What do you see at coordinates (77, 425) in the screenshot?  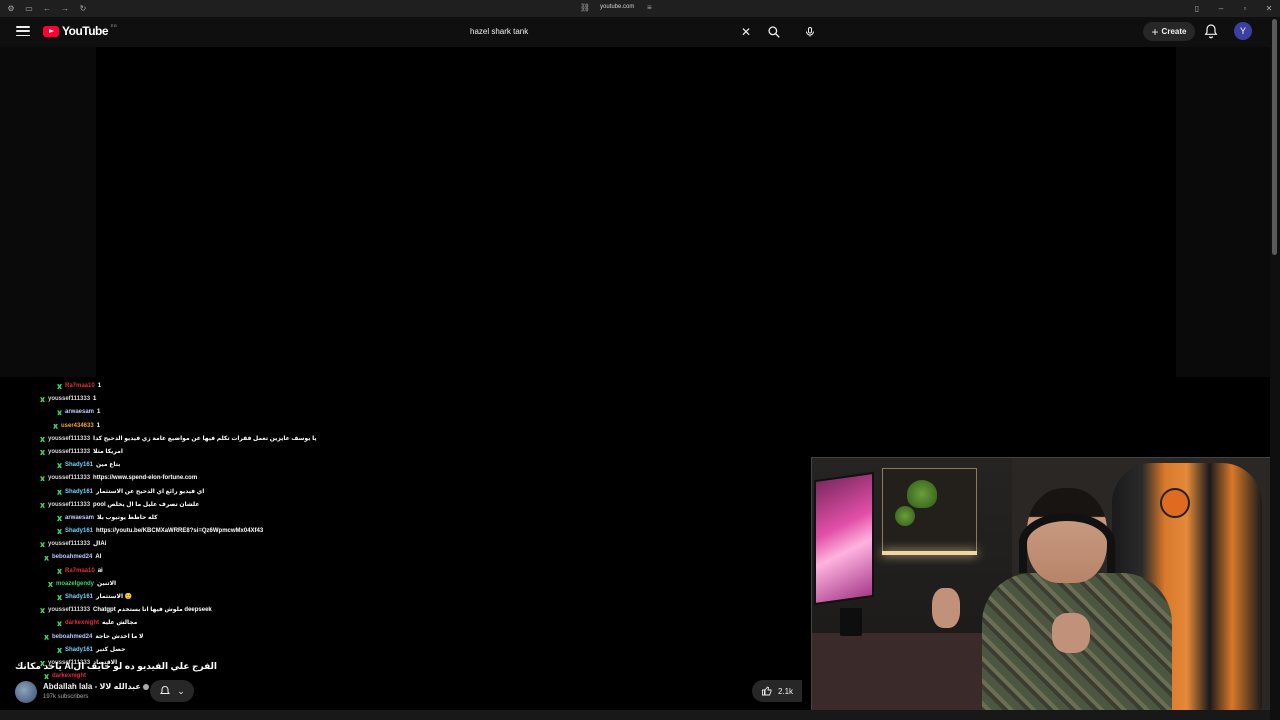 I see `chat-username: user434633` at bounding box center [77, 425].